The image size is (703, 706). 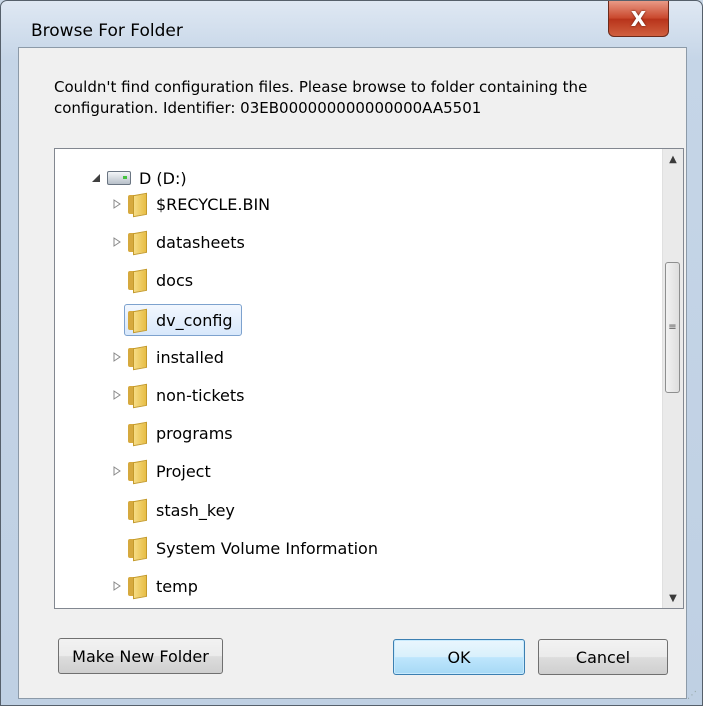 I want to click on tree-item-folder: programs, so click(x=180, y=433).